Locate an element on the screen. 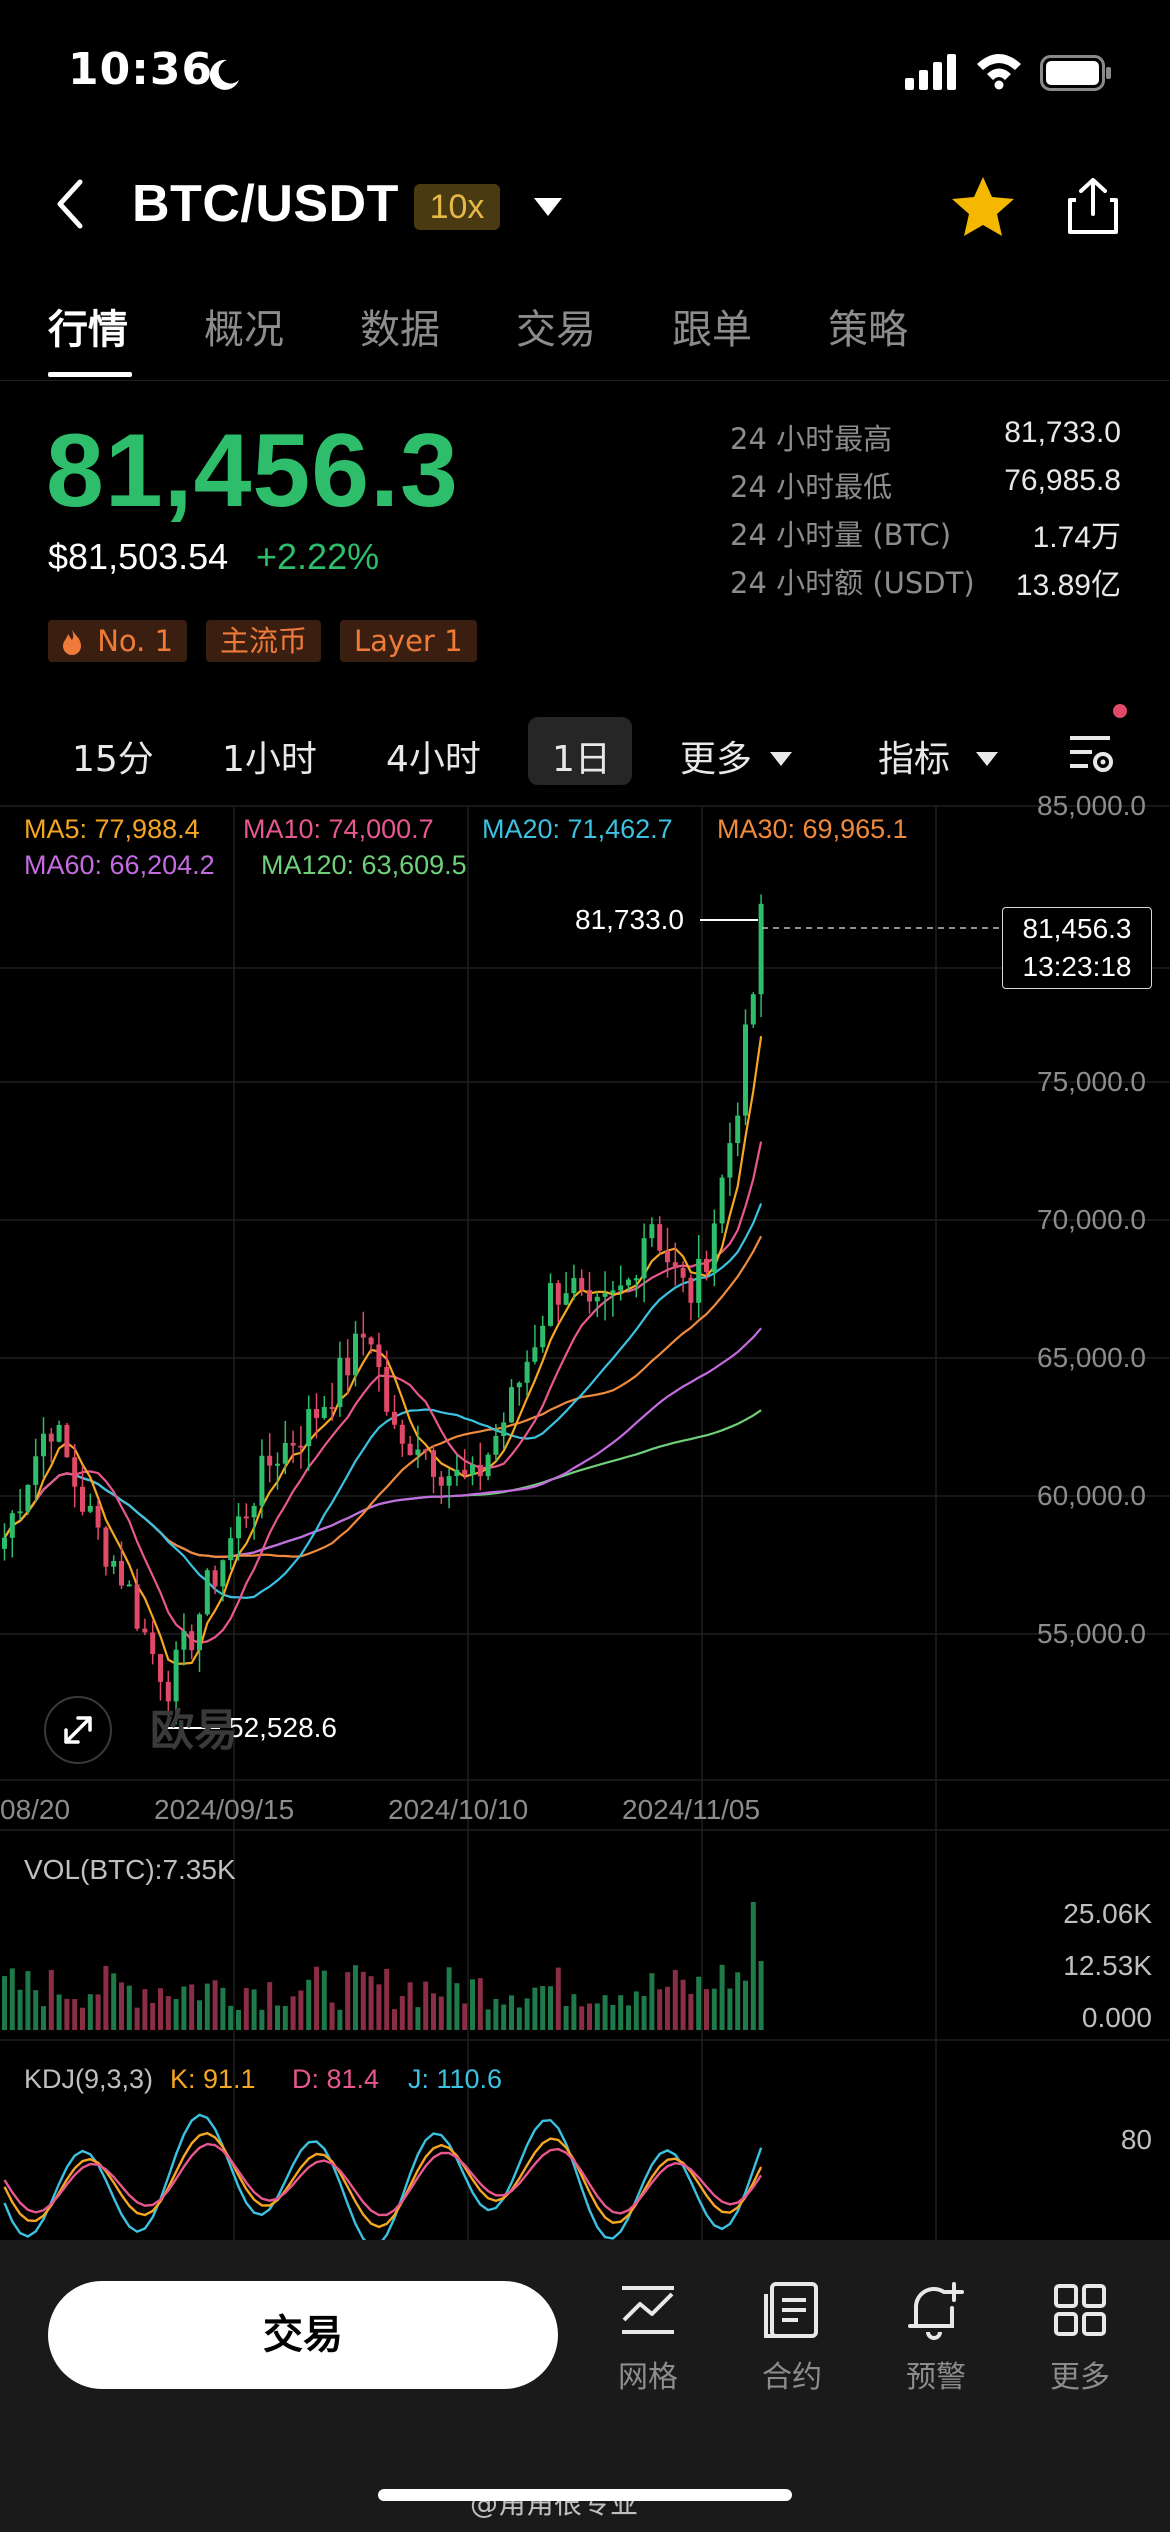  favorite-star-icon is located at coordinates (983, 209).